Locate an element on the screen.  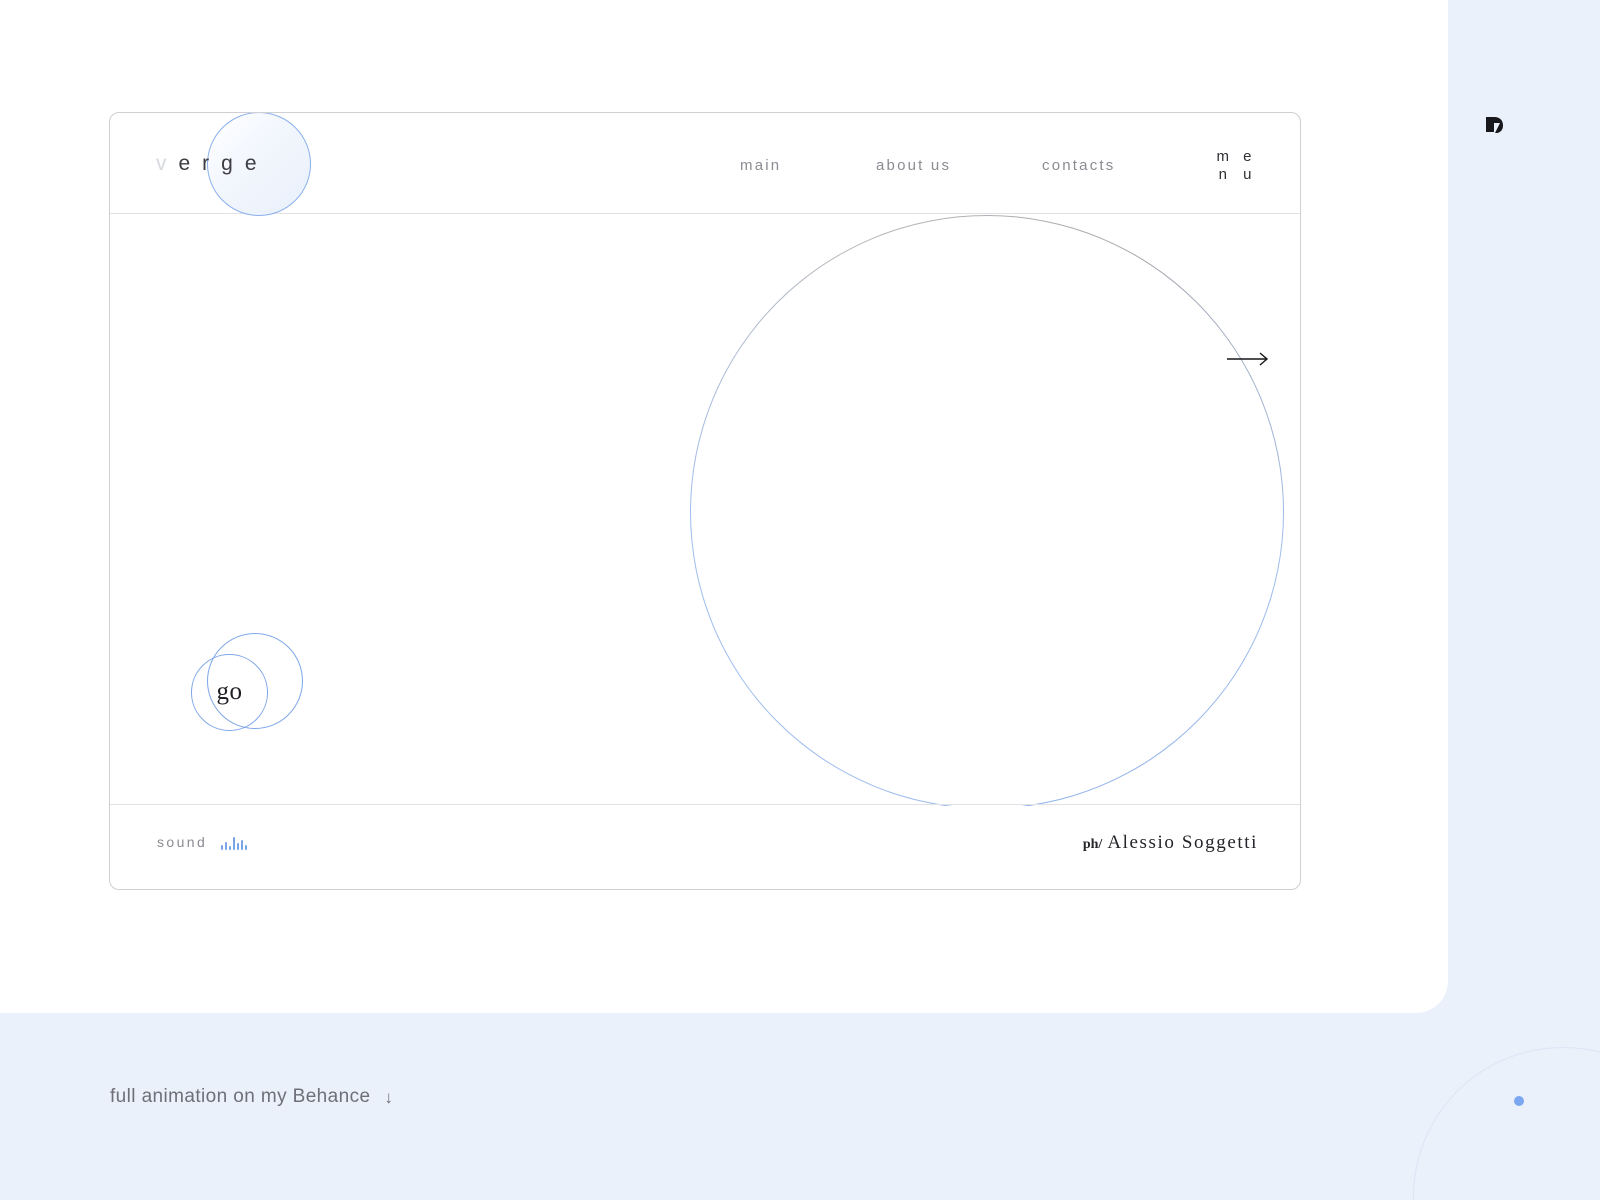
arrow-brand-mark-icon is located at coordinates (1495, 125).